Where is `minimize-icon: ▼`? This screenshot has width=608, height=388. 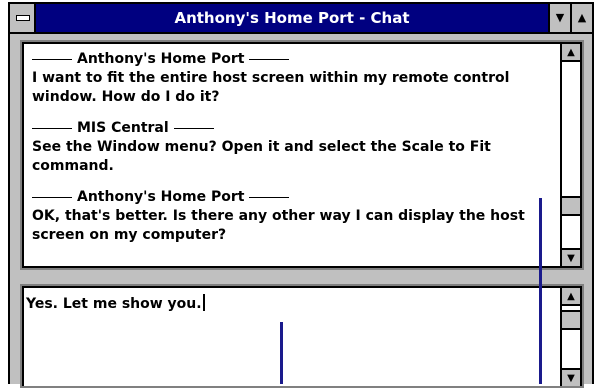
minimize-icon: ▼ is located at coordinates (560, 17).